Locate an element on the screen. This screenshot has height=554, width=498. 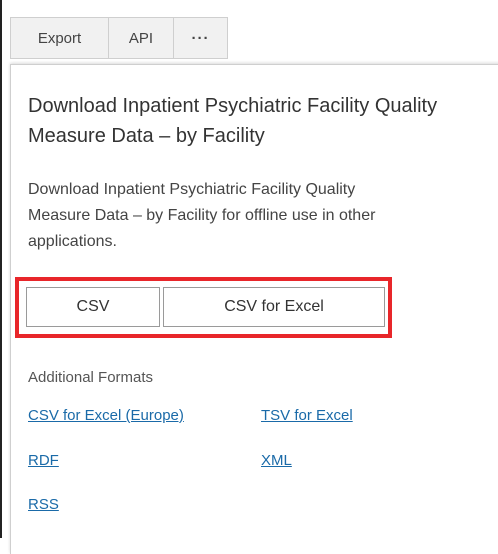
window-edge is located at coordinates (1, 269).